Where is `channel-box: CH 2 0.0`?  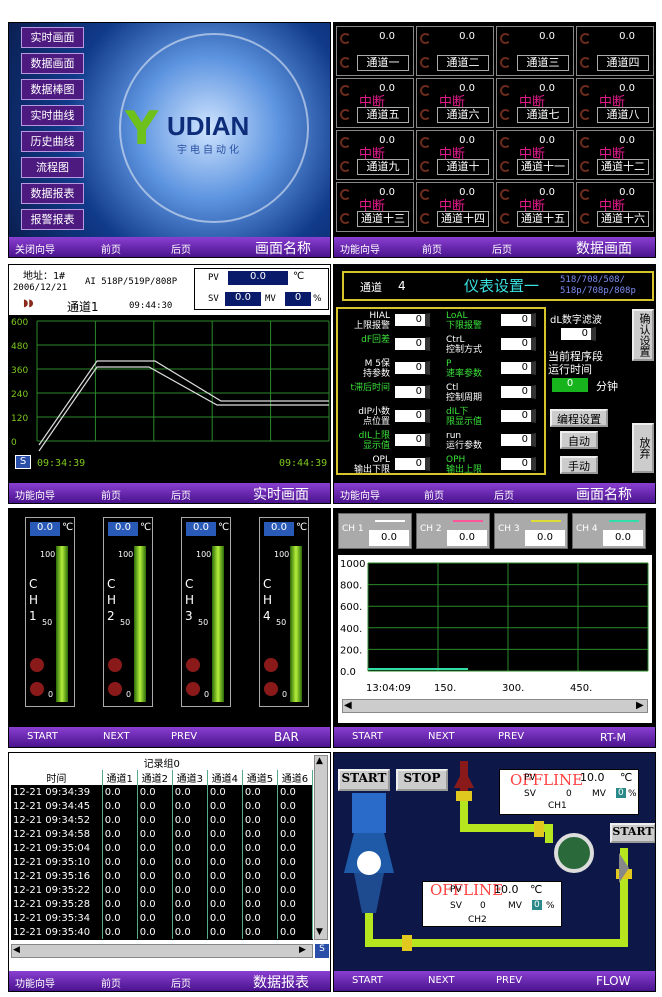 channel-box: CH 2 0.0 is located at coordinates (453, 531).